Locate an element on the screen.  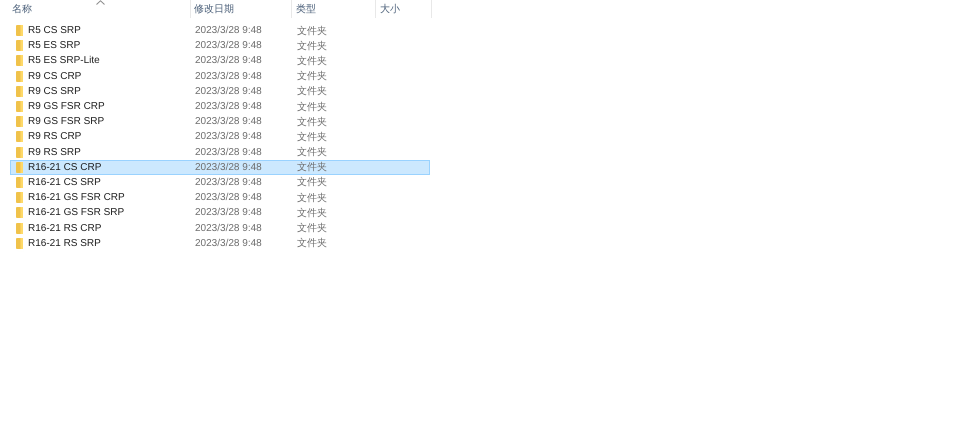
file-name: R5 CS SRP is located at coordinates (54, 30).